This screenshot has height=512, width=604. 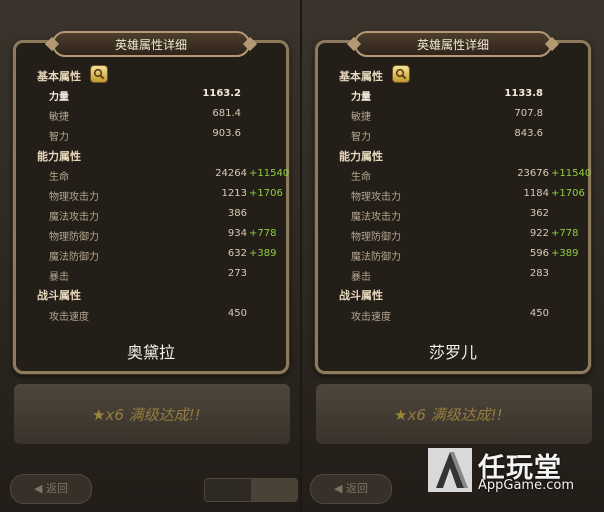 I want to click on bg-banner-right: ★x6 满级达成!!, so click(x=448, y=414).